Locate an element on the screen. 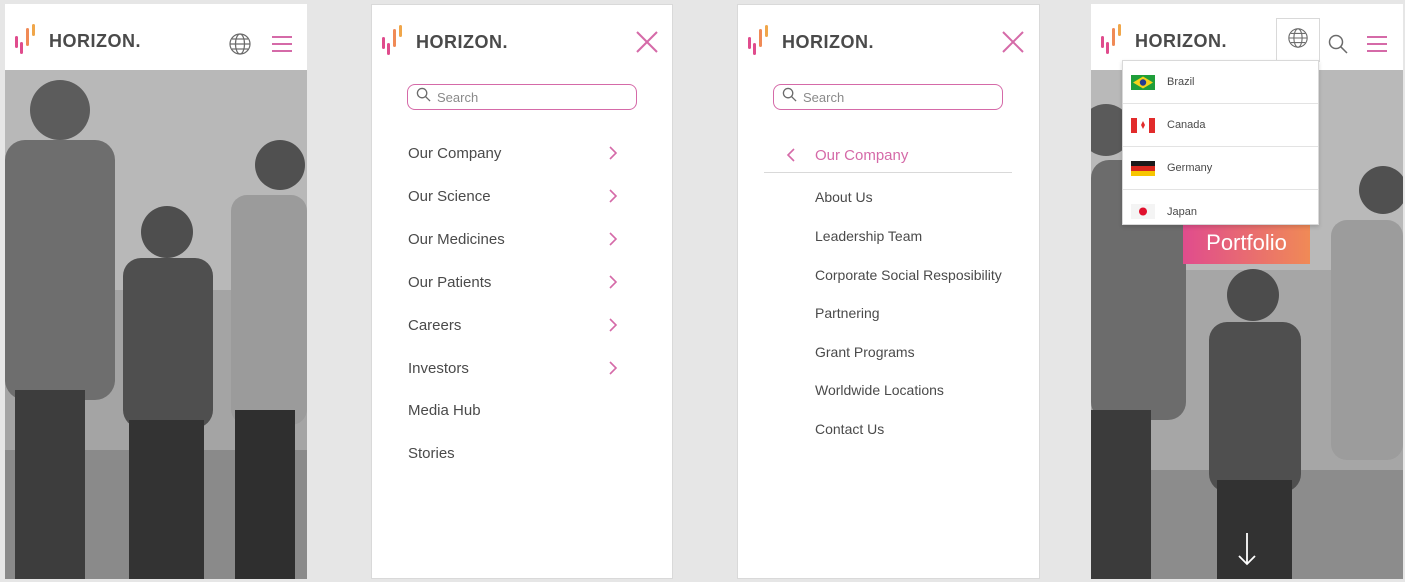 The height and width of the screenshot is (582, 1405). menu-item-careers: Careers is located at coordinates (513, 325).